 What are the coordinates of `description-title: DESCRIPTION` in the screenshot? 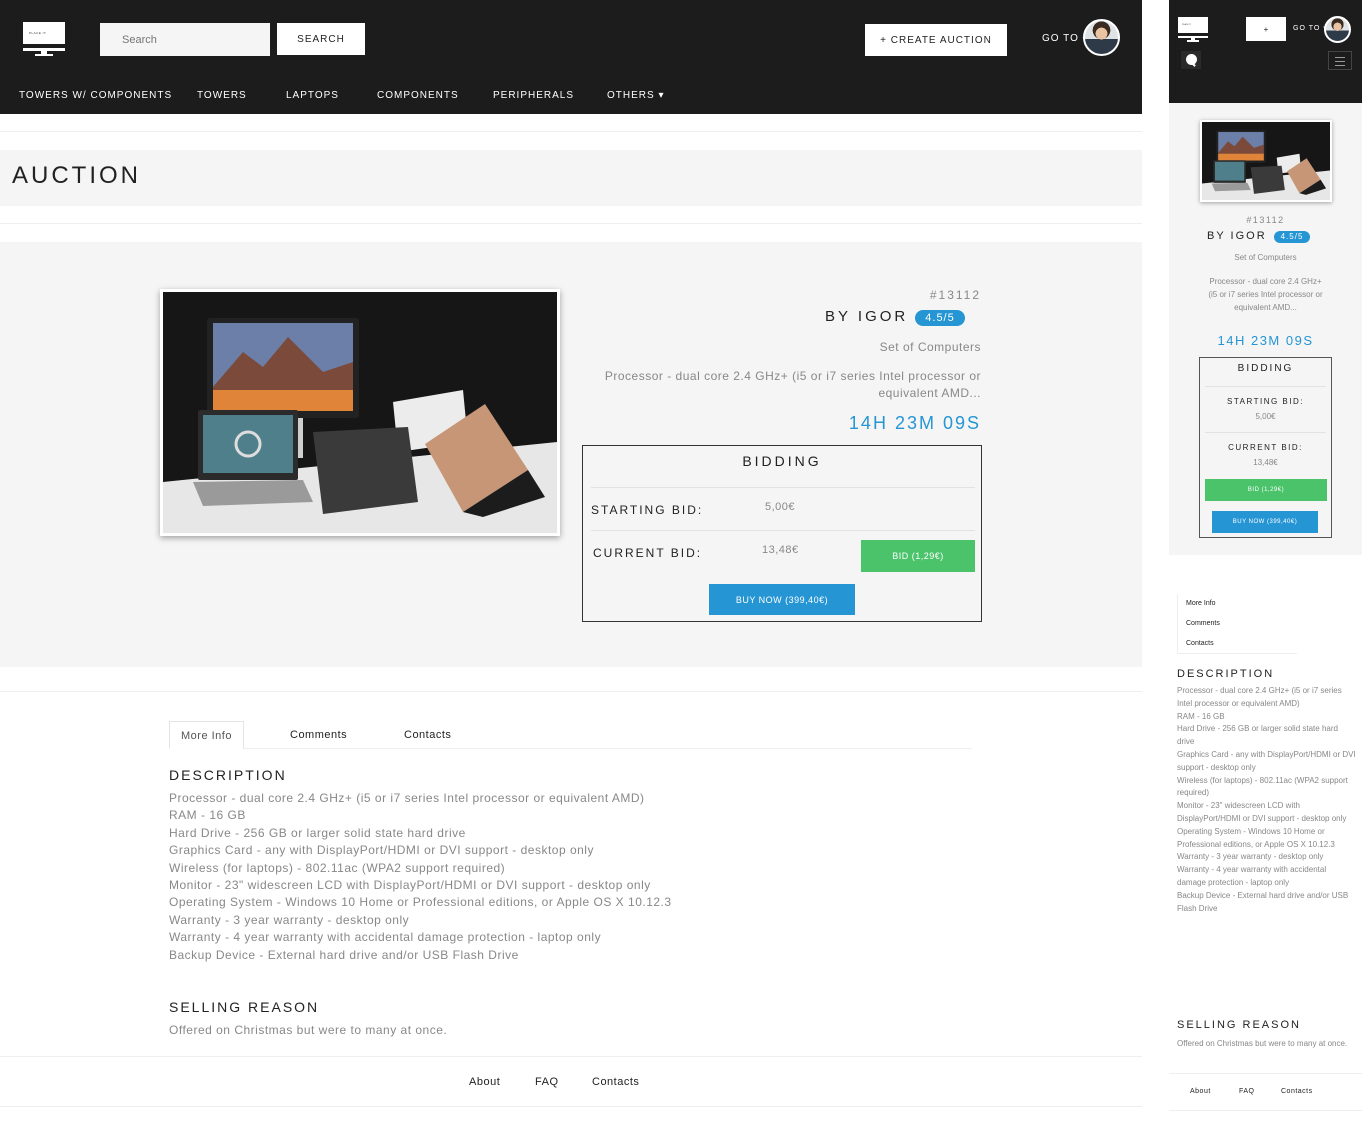 It's located at (228, 775).